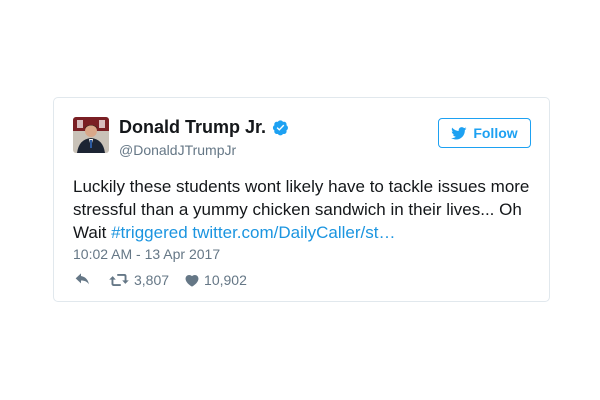  I want to click on avatar-image, so click(91, 135).